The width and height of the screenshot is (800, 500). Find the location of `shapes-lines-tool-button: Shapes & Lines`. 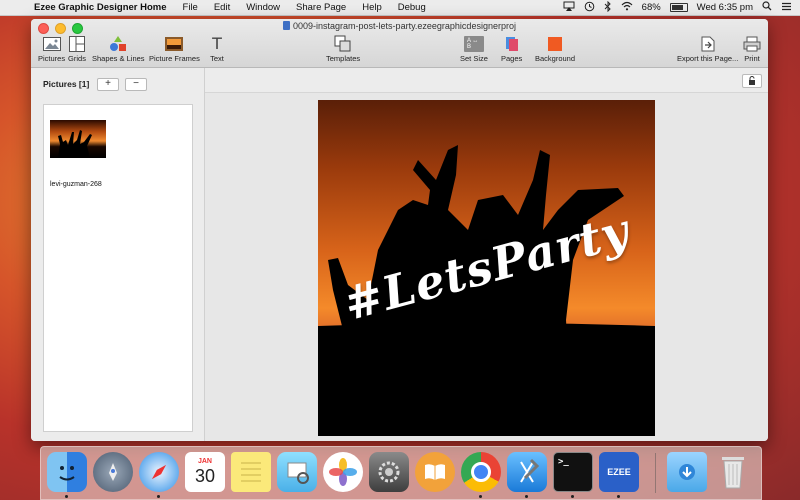

shapes-lines-tool-button: Shapes & Lines is located at coordinates (118, 49).